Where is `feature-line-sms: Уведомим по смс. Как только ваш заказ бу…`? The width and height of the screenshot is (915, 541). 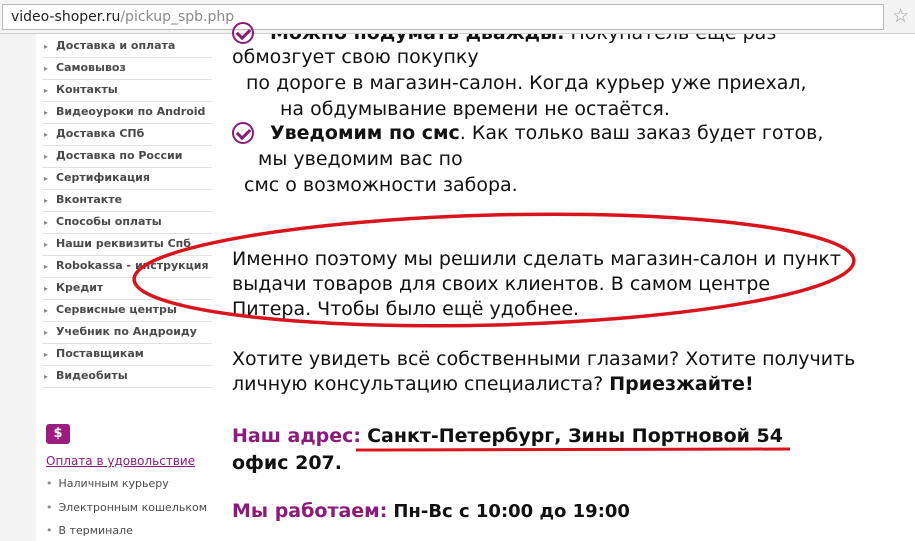
feature-line-sms: Уведомим по смс. Как только ваш заказ бу… is located at coordinates (547, 133).